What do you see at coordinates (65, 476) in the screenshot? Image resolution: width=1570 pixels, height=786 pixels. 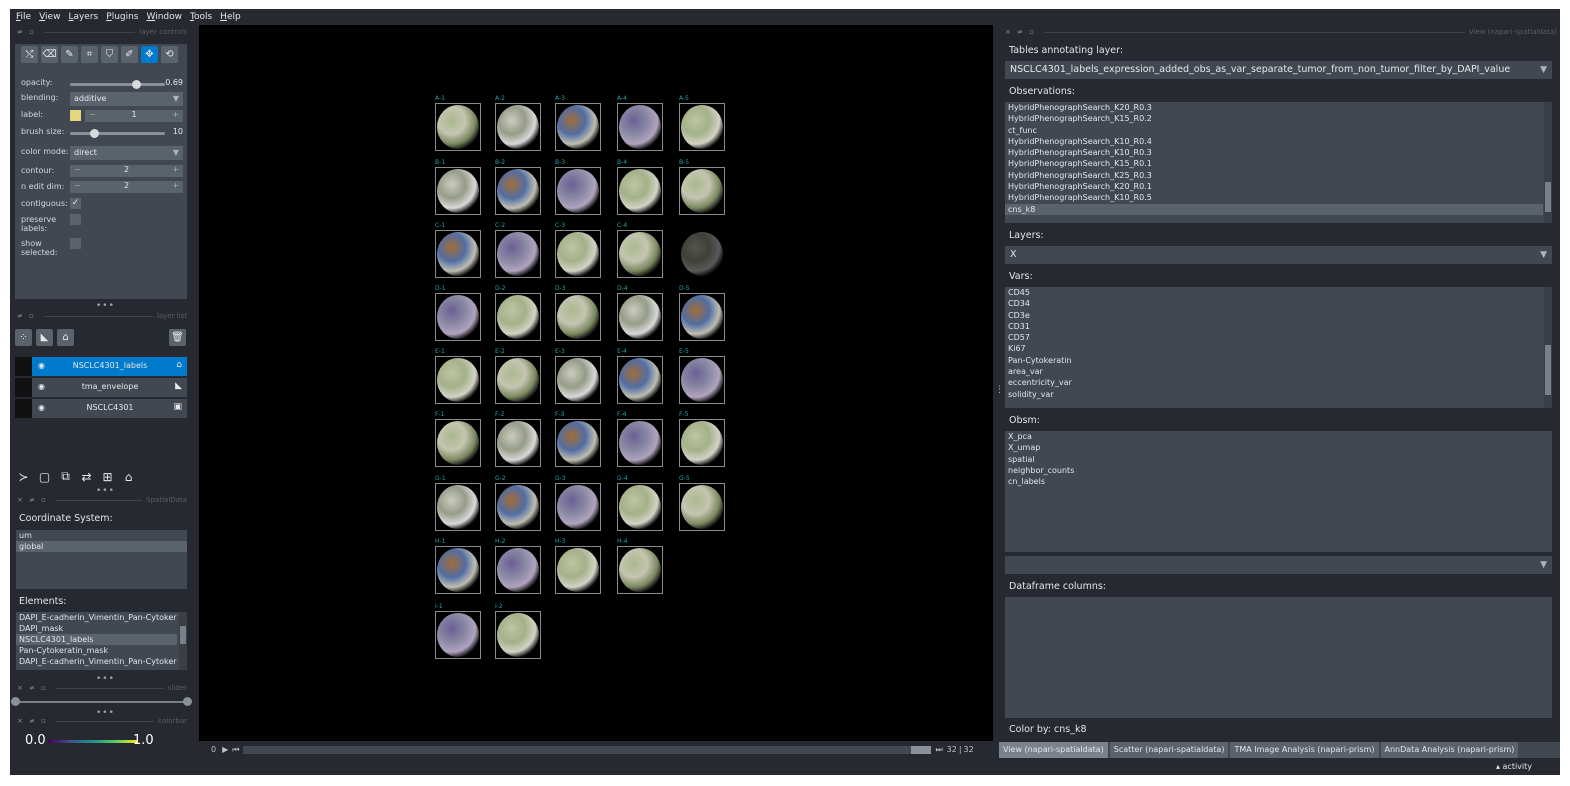 I see `roll-dims-icon: ⧉` at bounding box center [65, 476].